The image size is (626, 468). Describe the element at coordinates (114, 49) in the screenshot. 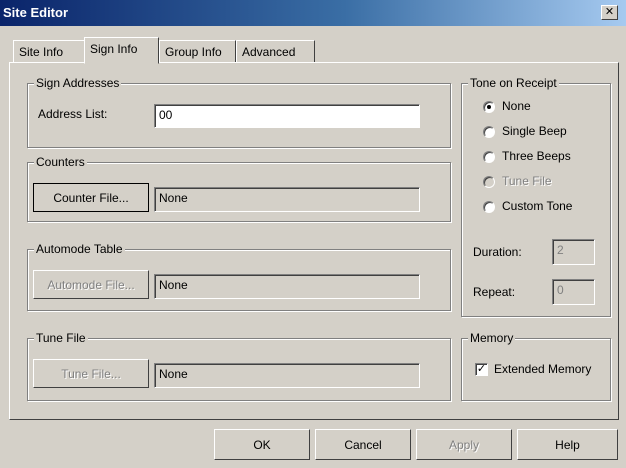

I see `tab-label: Sign Info` at that location.